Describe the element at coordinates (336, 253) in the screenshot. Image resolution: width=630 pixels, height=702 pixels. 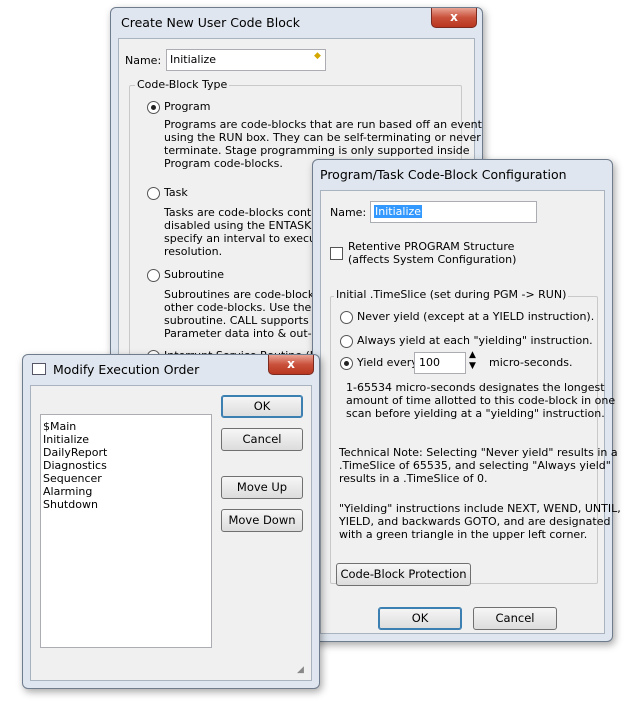
I see `retentive-checkbox` at that location.